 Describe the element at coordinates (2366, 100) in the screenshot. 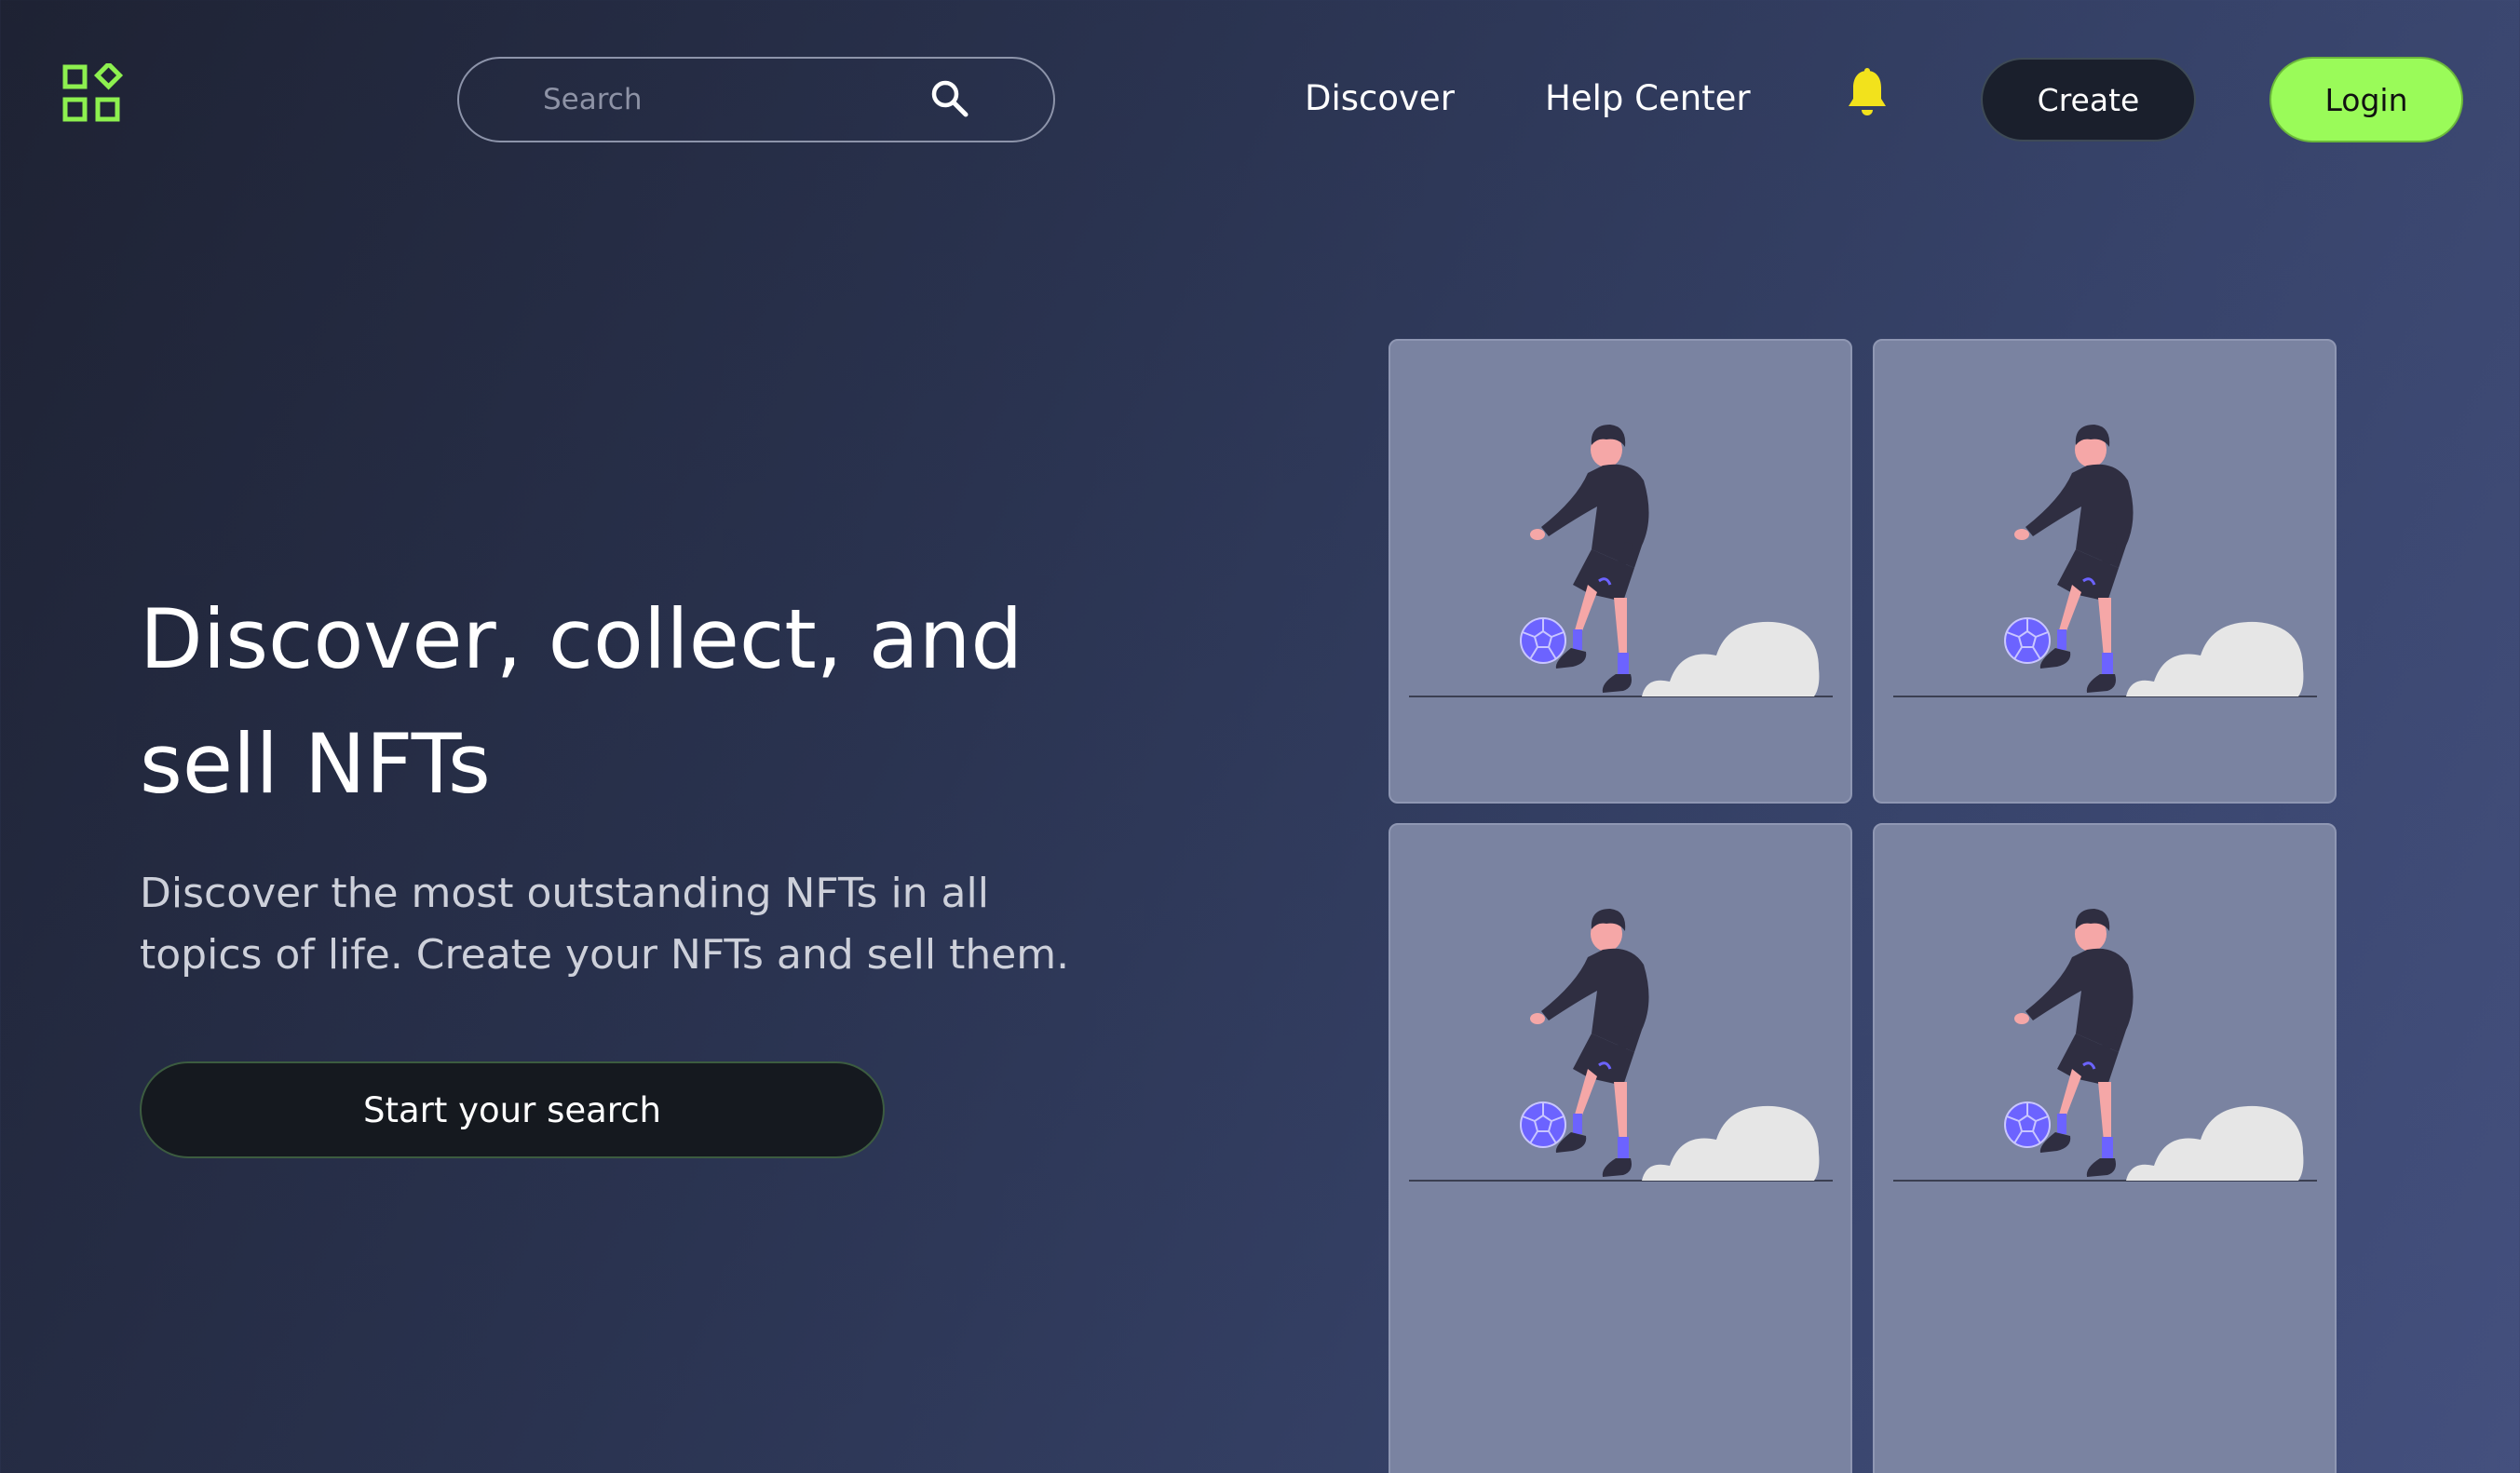

I see `login-button: Login` at that location.